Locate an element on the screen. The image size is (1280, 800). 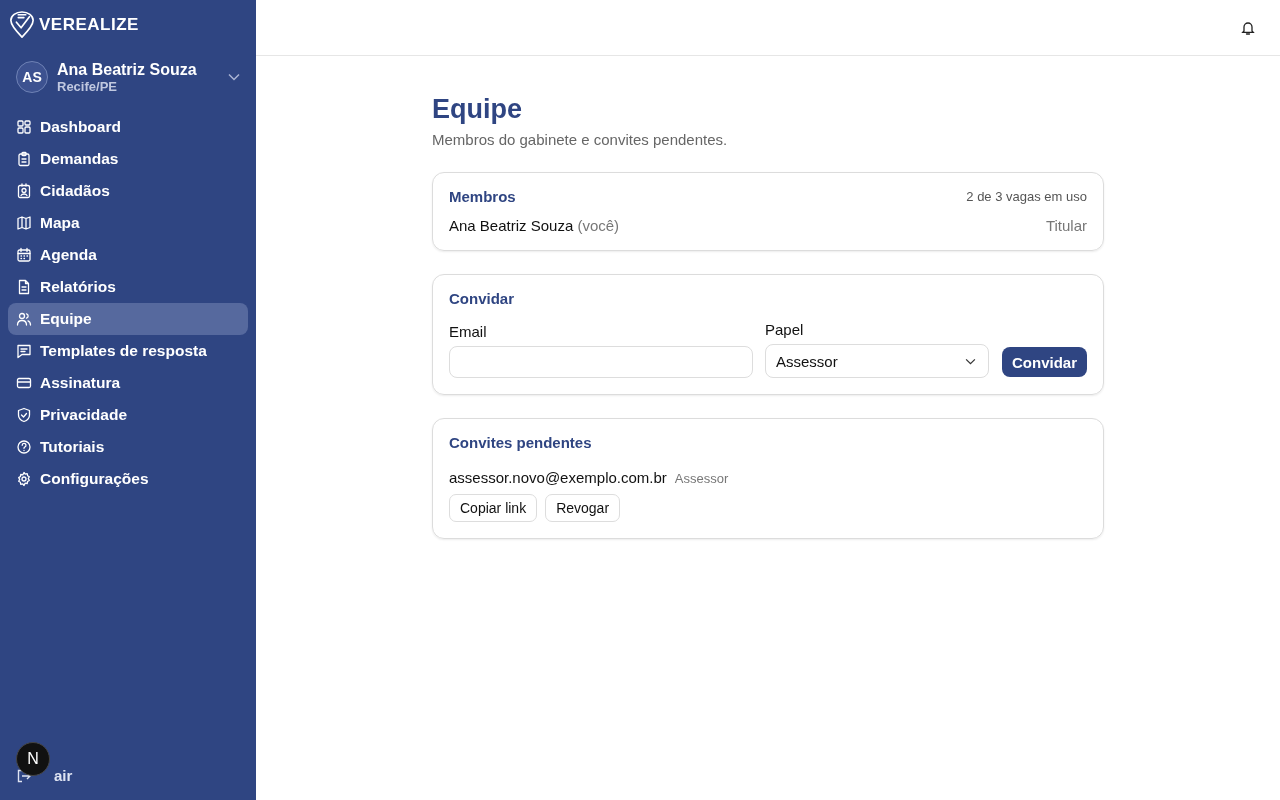
logo-icon is located at coordinates (22, 25).